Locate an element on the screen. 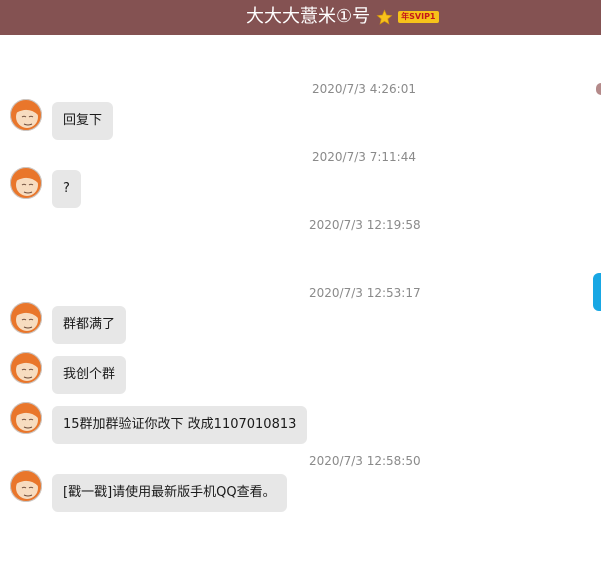 The image size is (601, 563). message-timestamp: 2020/7/3 7:11:44 is located at coordinates (364, 157).